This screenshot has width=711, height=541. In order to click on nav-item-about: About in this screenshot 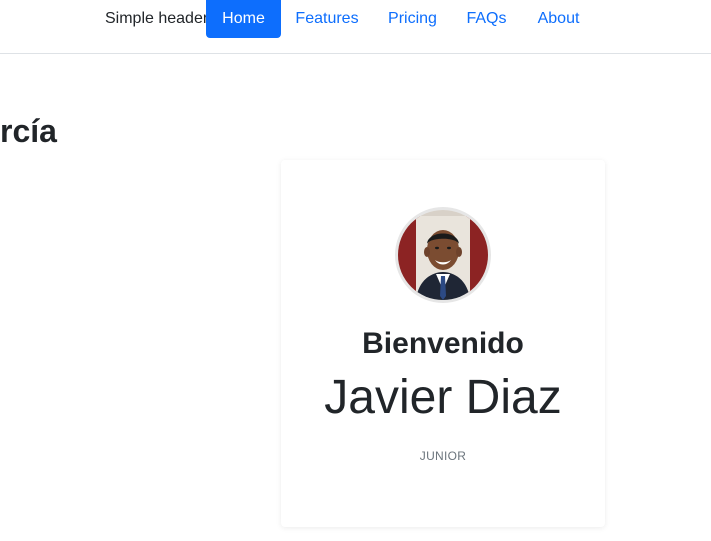, I will do `click(558, 19)`.